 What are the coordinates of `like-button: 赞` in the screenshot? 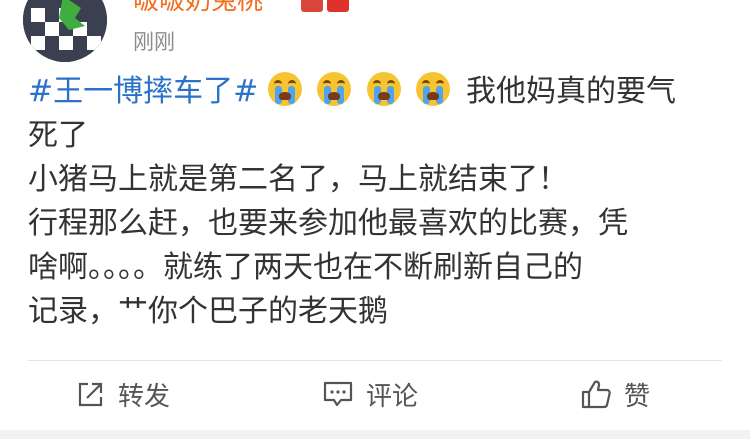 It's located at (615, 394).